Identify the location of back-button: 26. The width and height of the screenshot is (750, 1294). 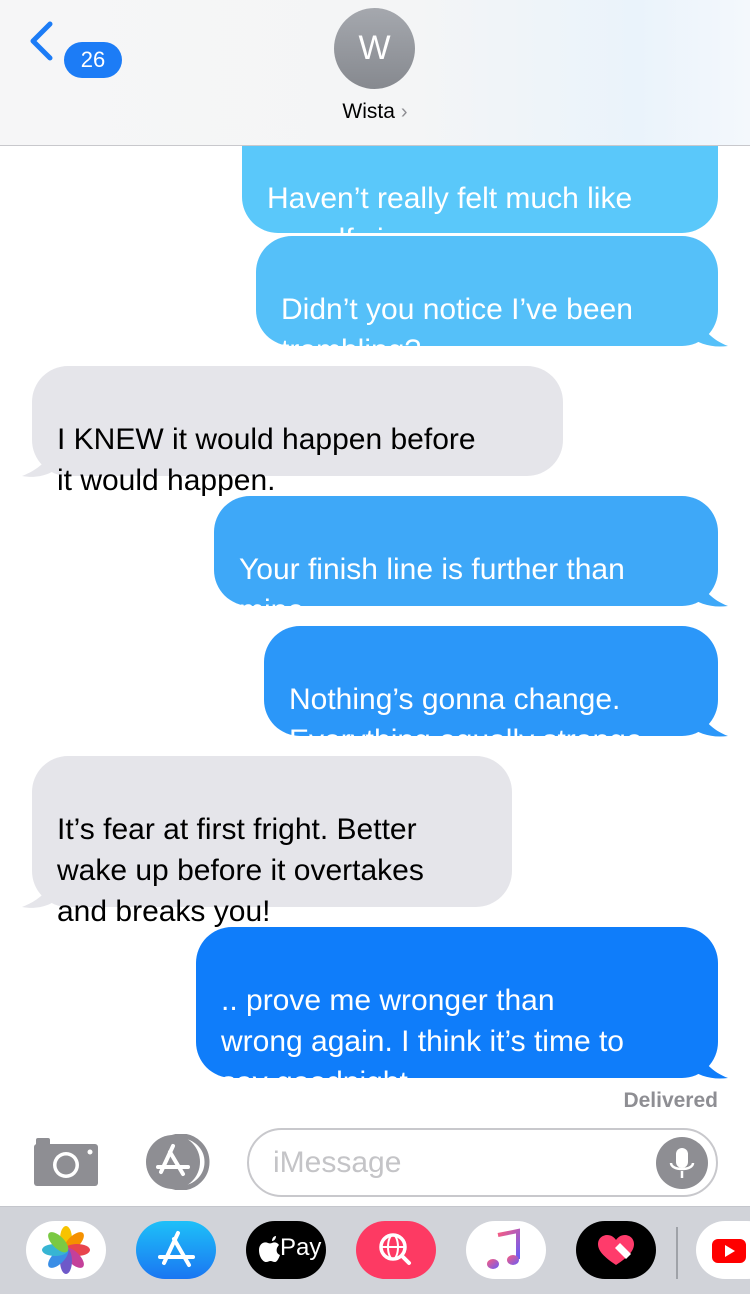
(70, 48).